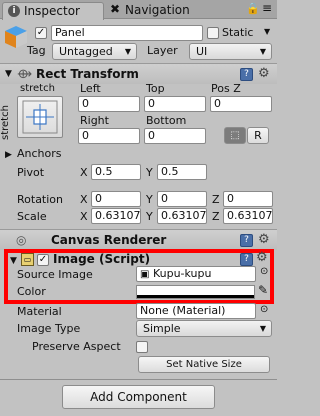 The image size is (320, 416). What do you see at coordinates (248, 199) in the screenshot?
I see `rot-z-field: 0` at bounding box center [248, 199].